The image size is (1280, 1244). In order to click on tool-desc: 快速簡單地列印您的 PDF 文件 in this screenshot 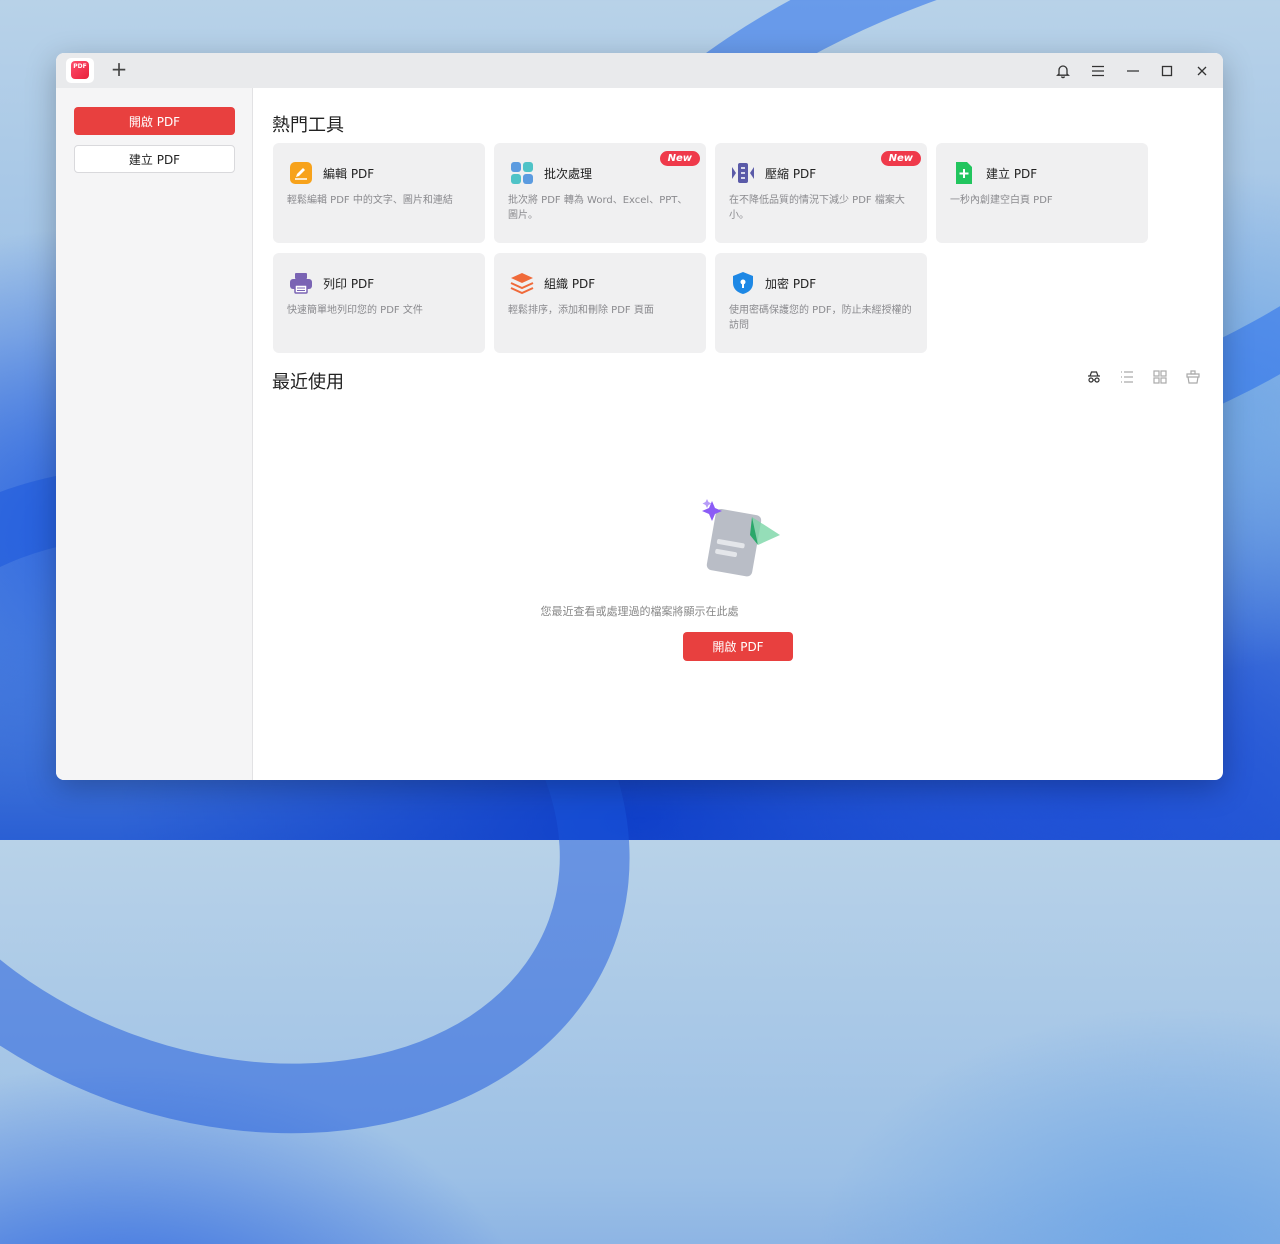, I will do `click(355, 310)`.